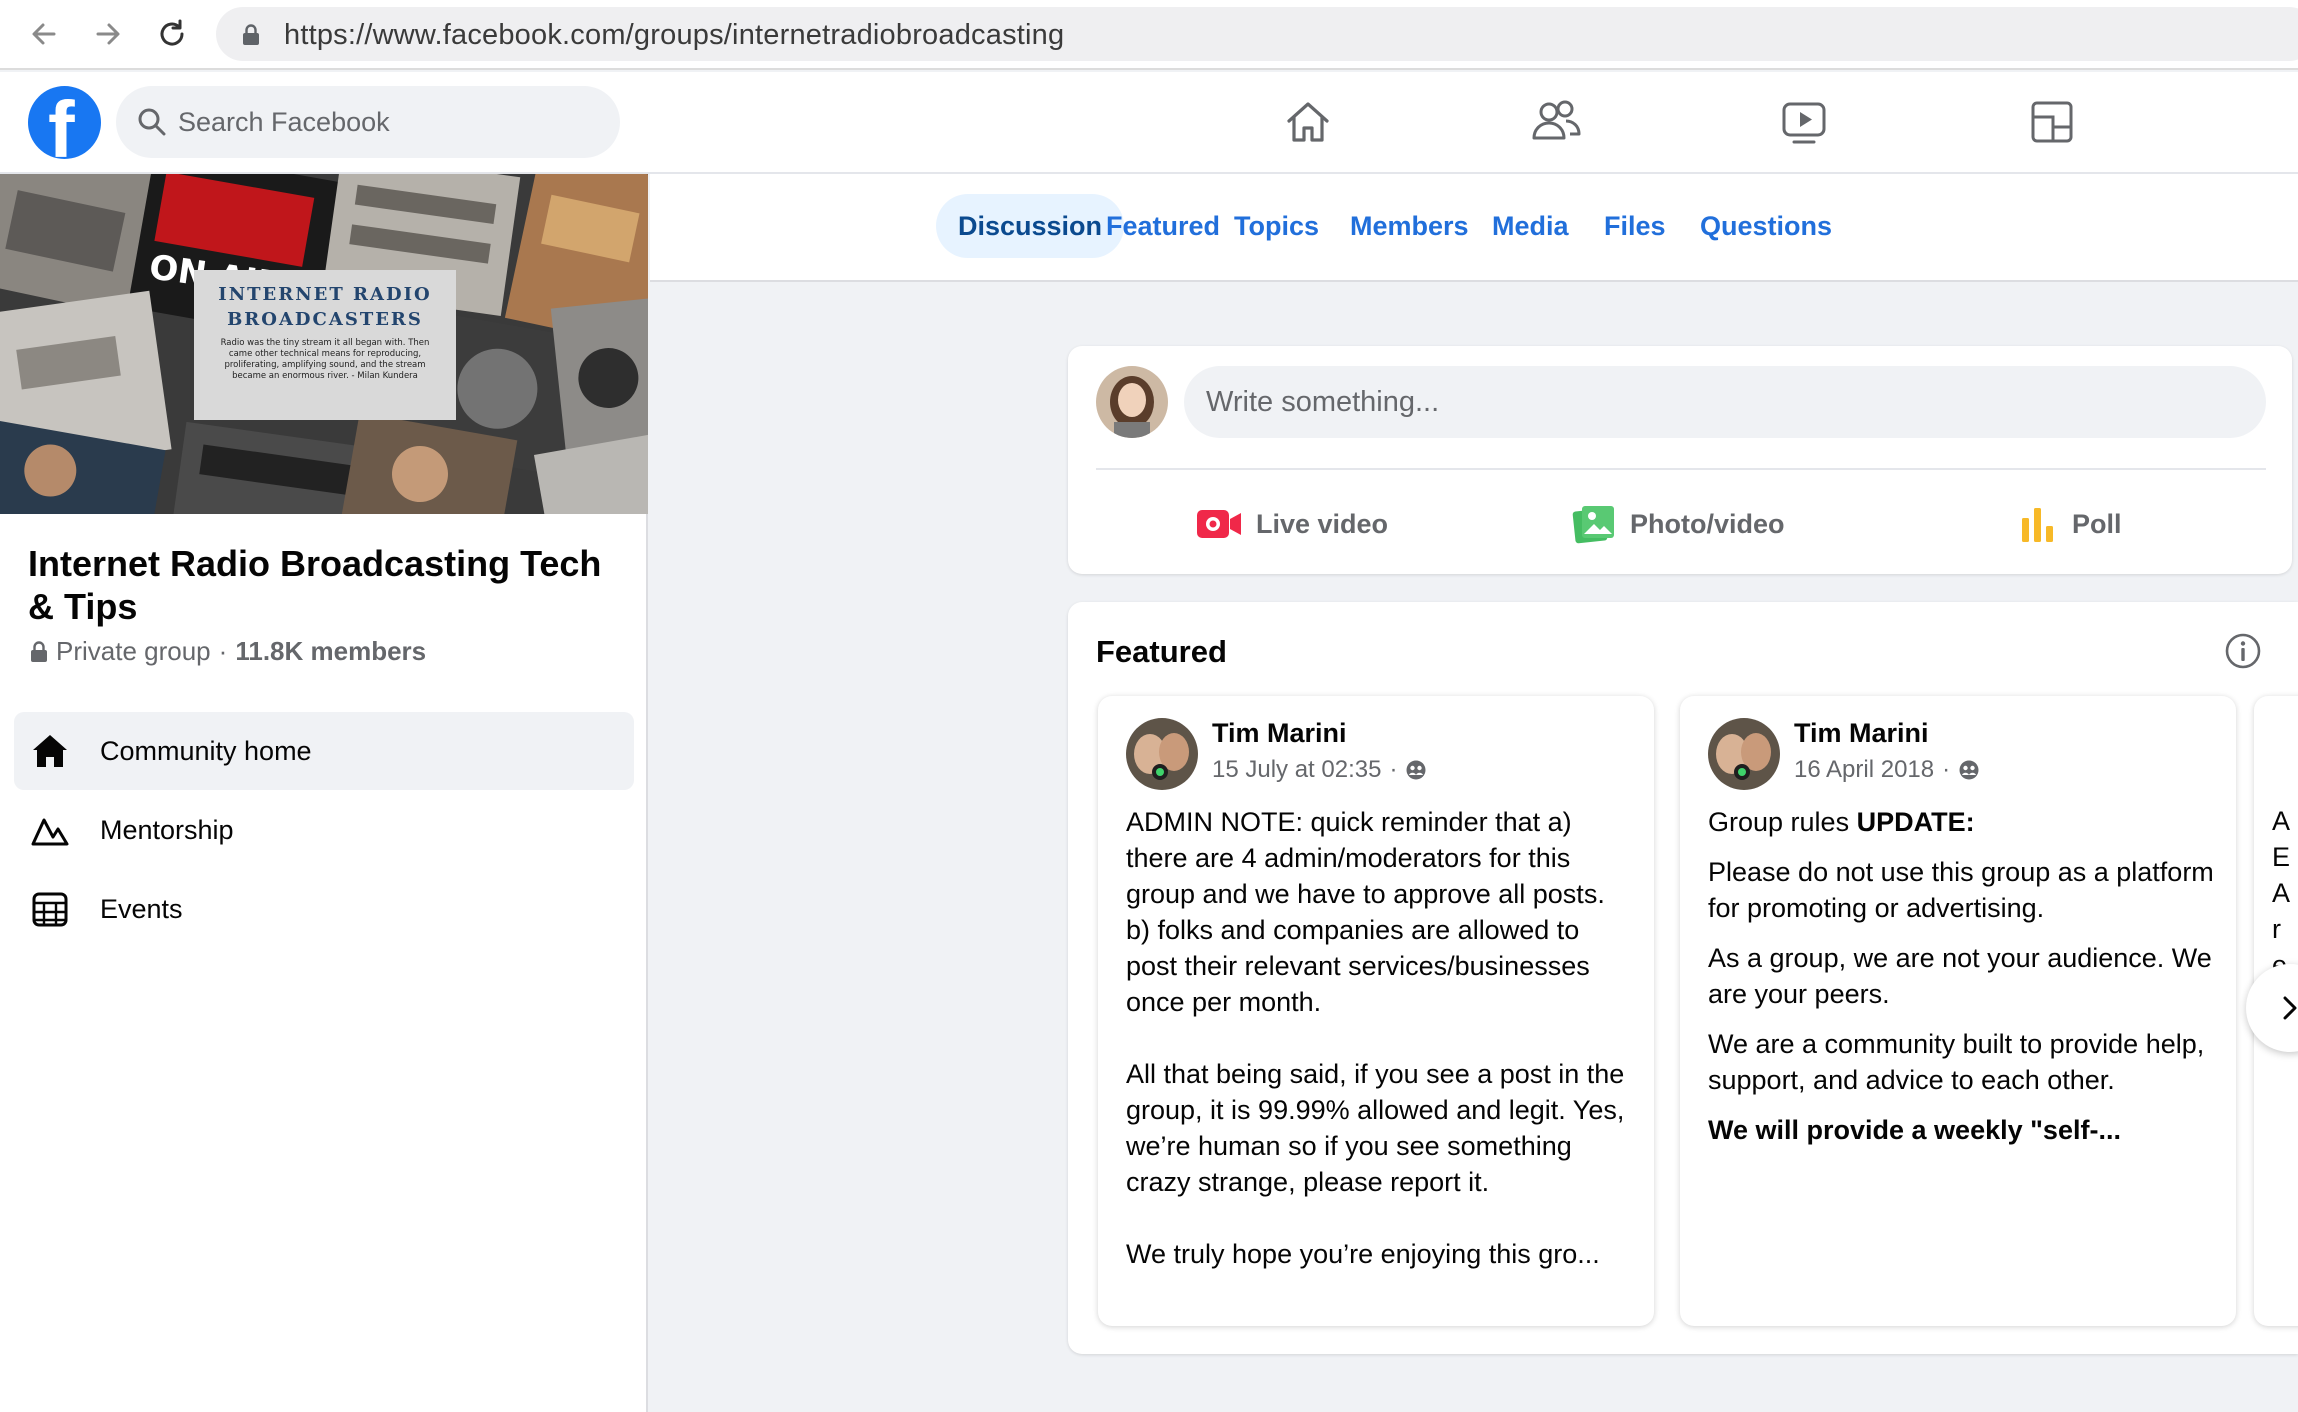 This screenshot has height=1412, width=2298. What do you see at coordinates (152, 122) in the screenshot?
I see `search-icon` at bounding box center [152, 122].